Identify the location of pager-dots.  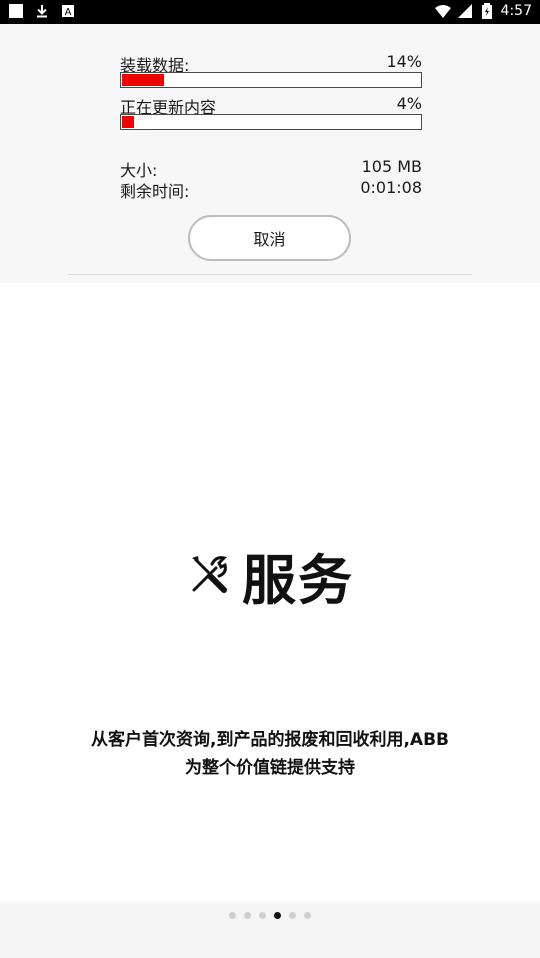
(270, 915).